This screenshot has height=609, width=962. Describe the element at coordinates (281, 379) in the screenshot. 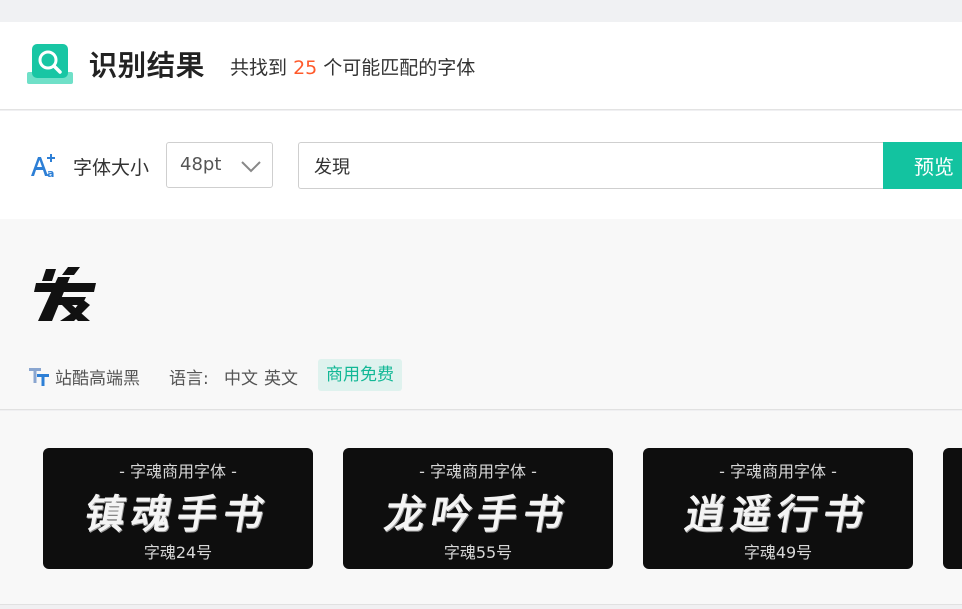

I see `language-english: 英文` at that location.